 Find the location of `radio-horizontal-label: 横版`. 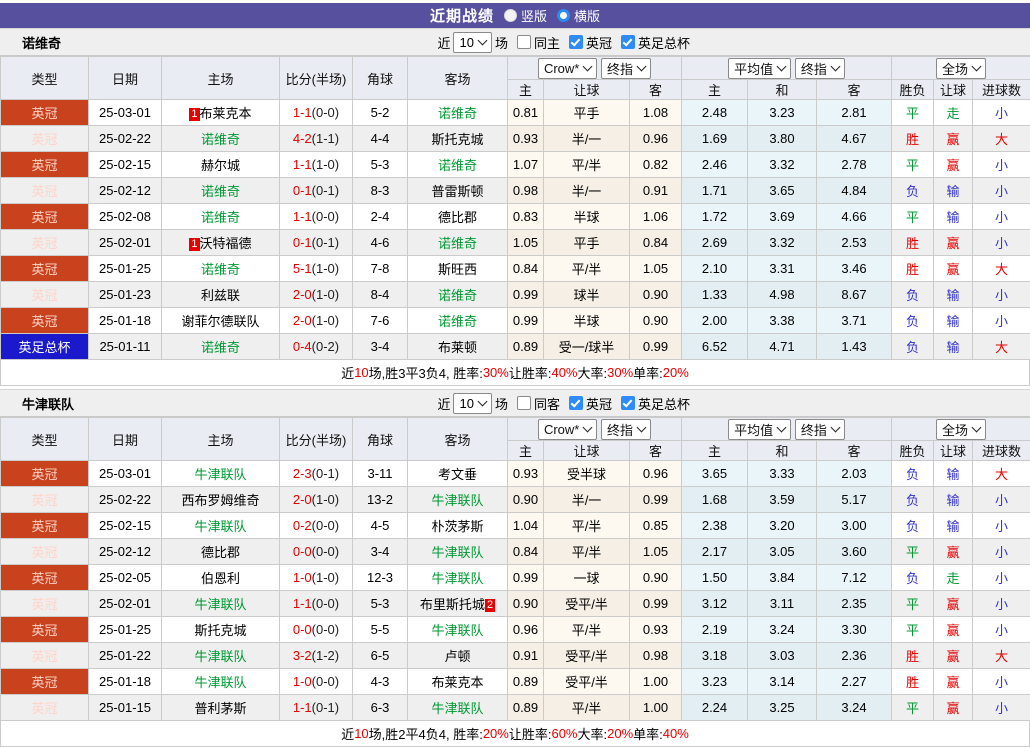

radio-horizontal-label: 横版 is located at coordinates (587, 15).